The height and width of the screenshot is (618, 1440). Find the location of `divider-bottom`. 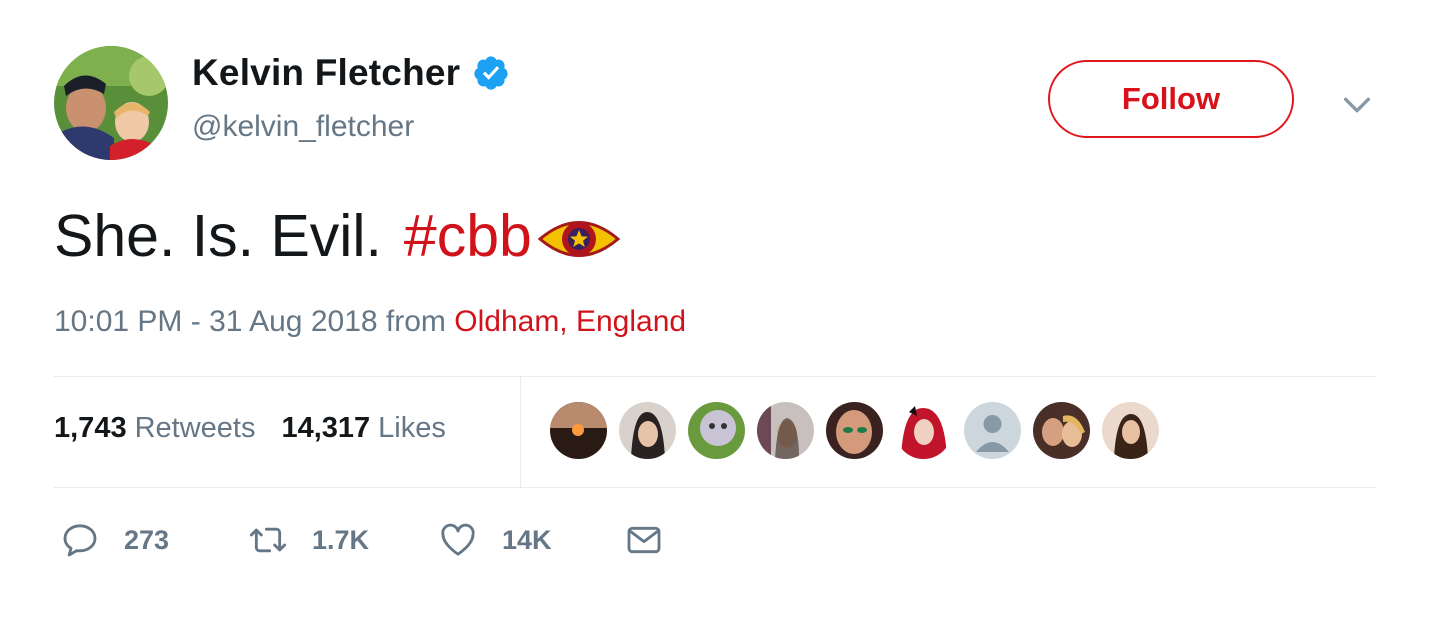

divider-bottom is located at coordinates (715, 487).